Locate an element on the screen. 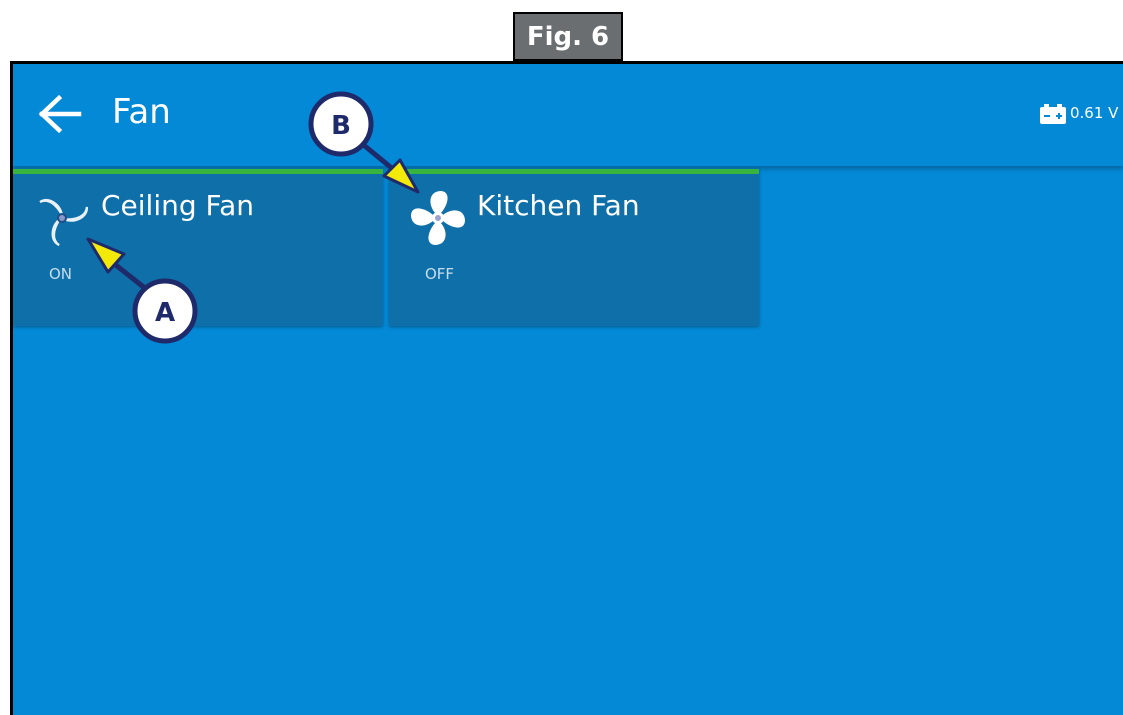 The image size is (1123, 715). tile-state: ON is located at coordinates (61, 274).